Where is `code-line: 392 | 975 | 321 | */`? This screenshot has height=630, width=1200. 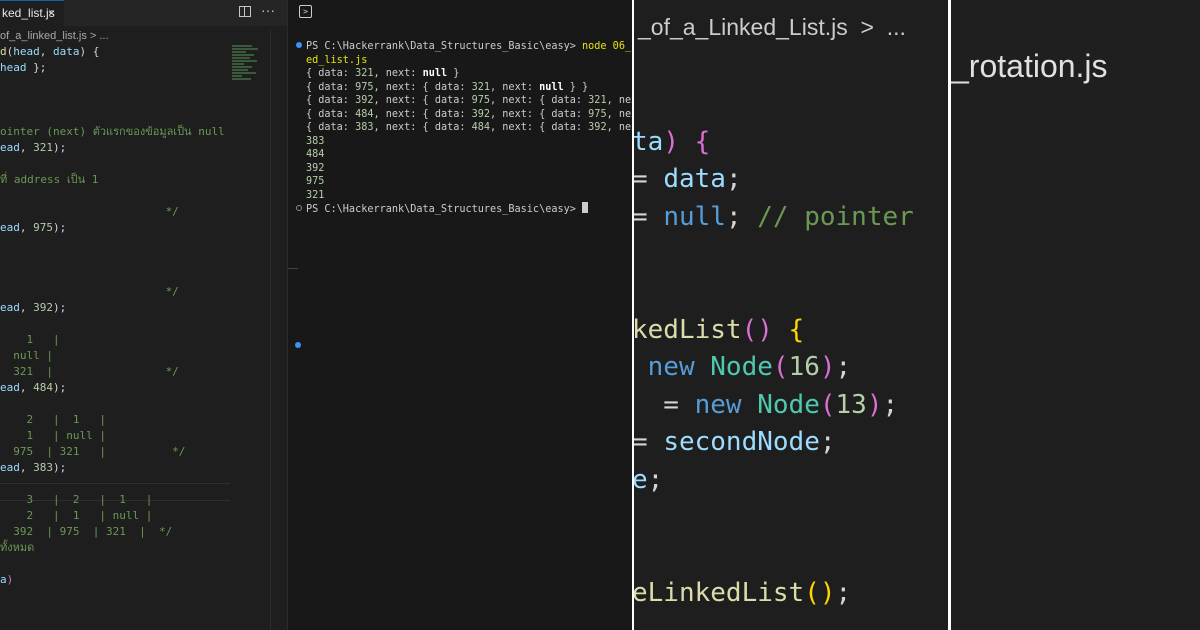
code-line: 392 | 975 | 321 | */ is located at coordinates (112, 532).